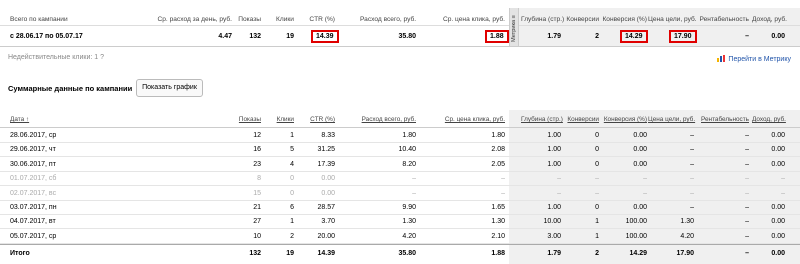  Describe the element at coordinates (225, 36) in the screenshot. I see `summary-avg-daily-spend: 4.47` at that location.